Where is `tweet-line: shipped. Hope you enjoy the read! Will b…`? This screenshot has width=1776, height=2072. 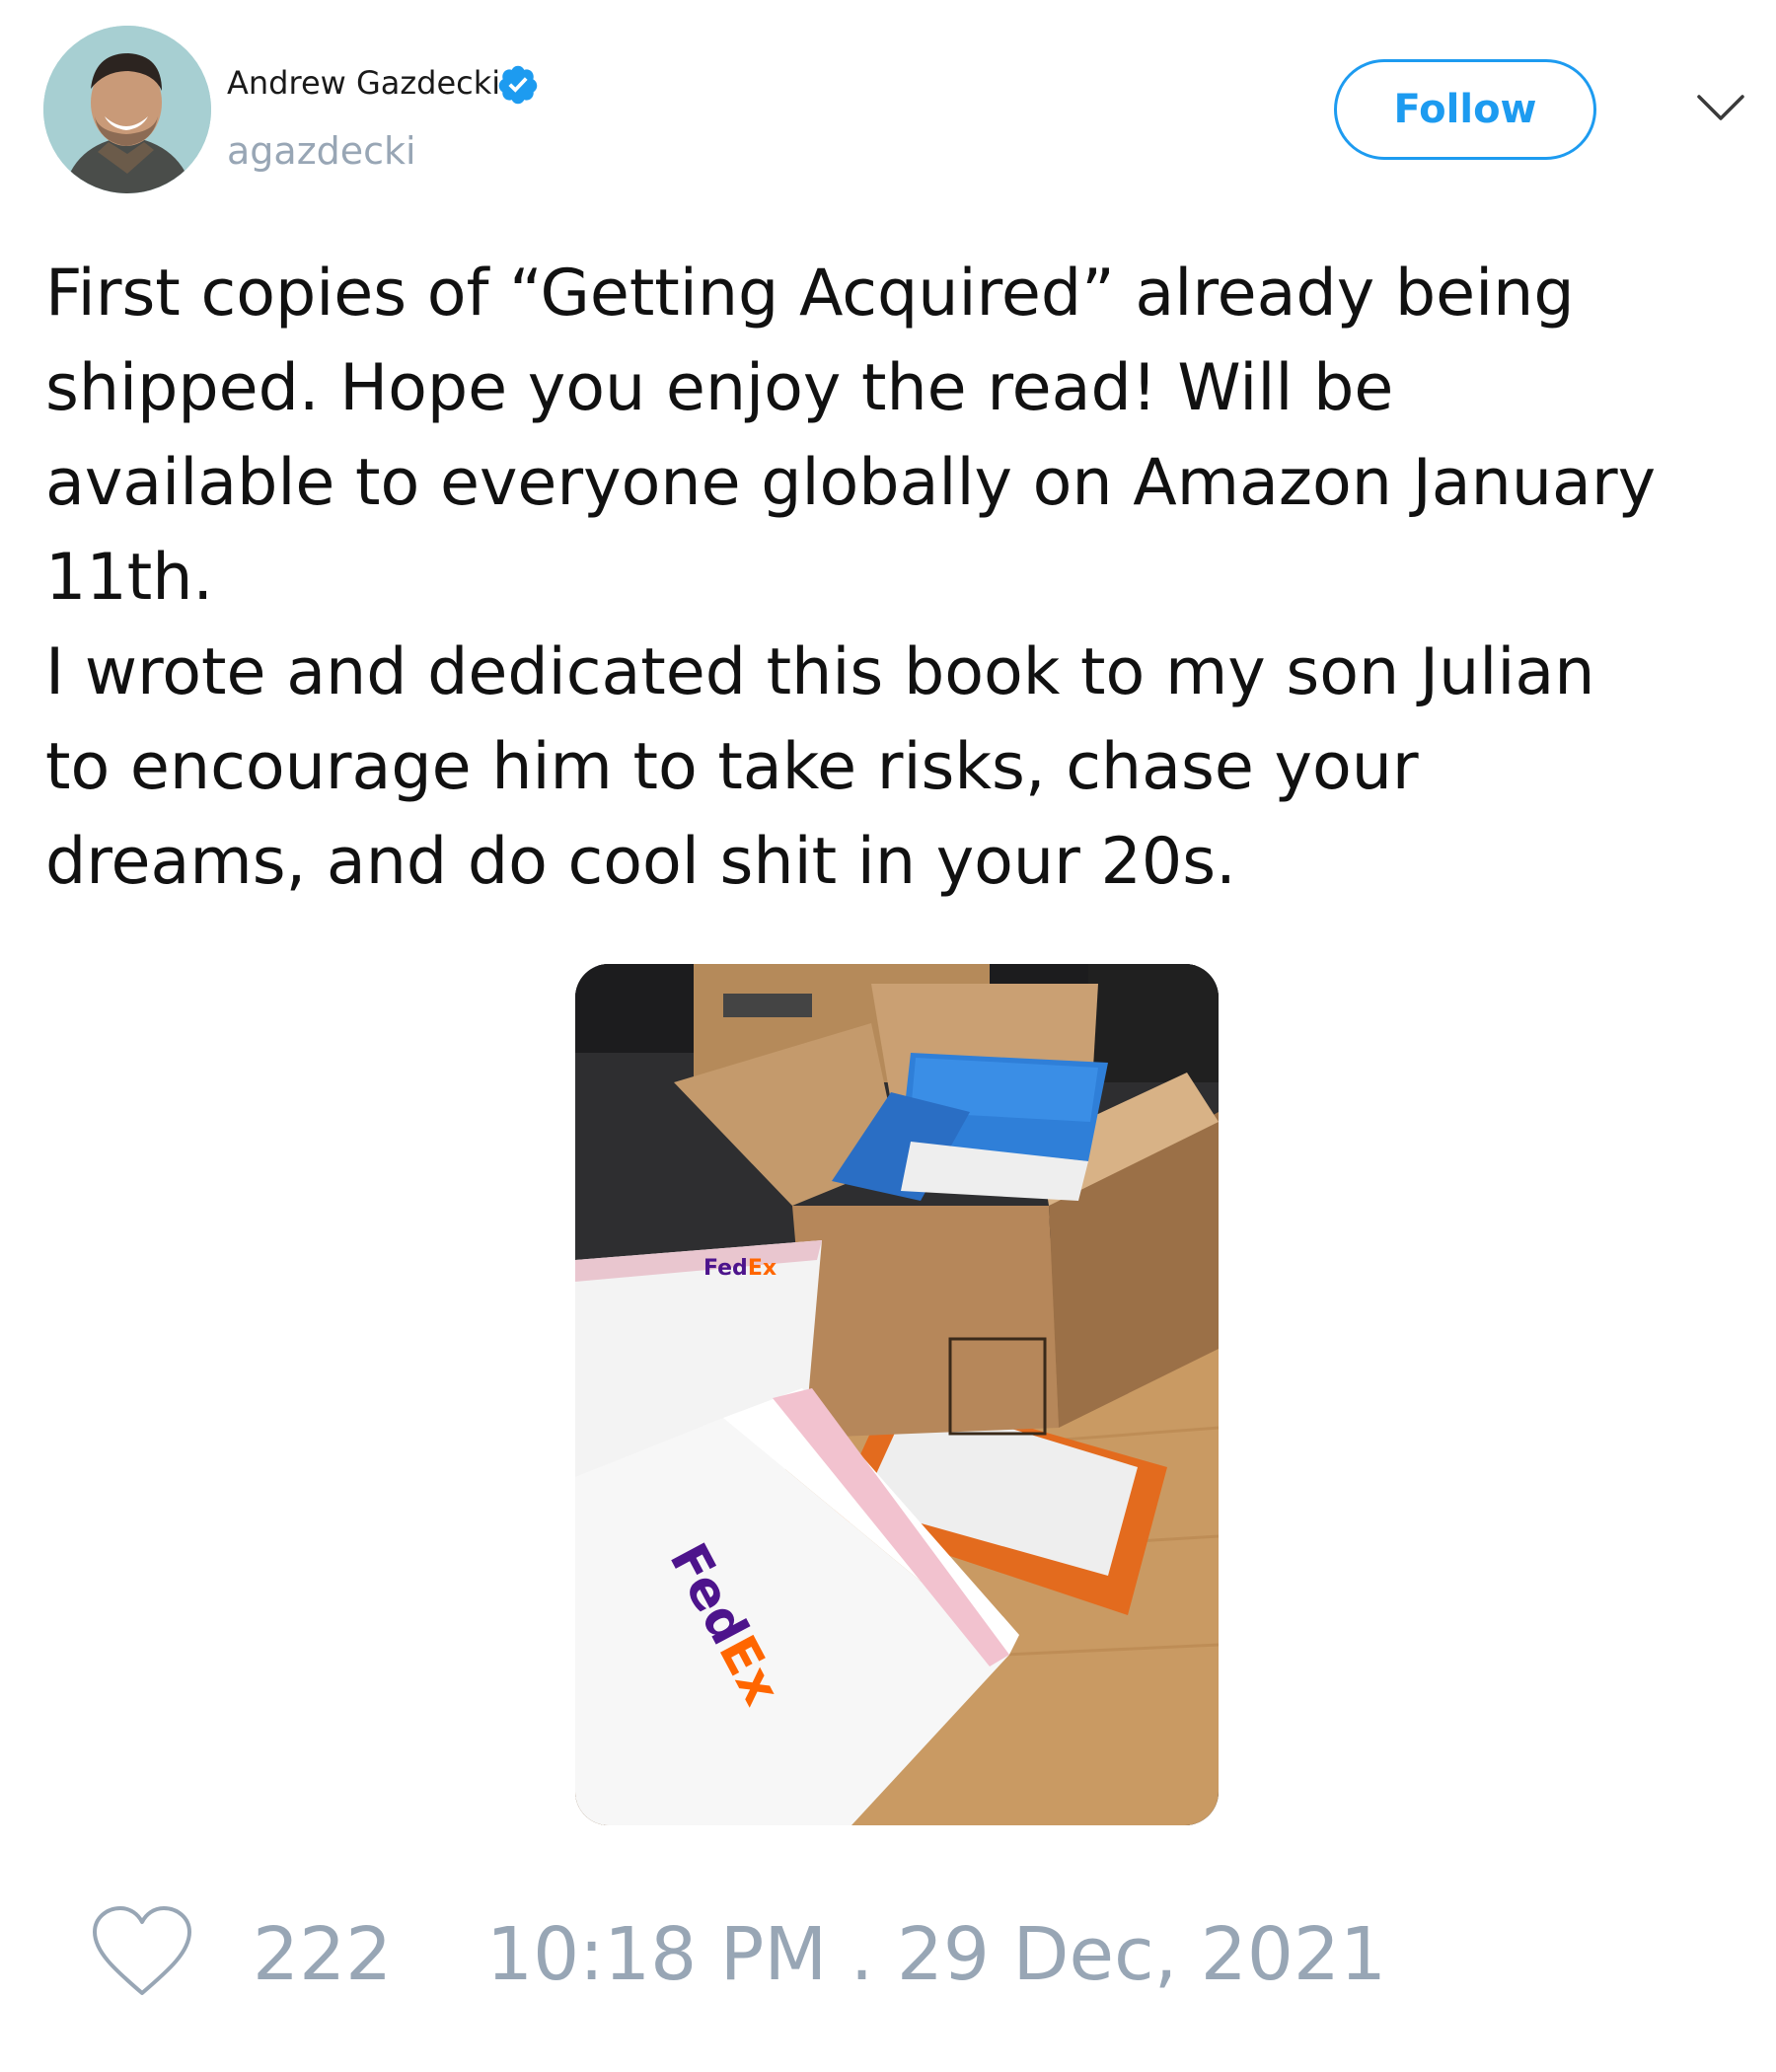
tweet-line: shipped. Hope you enjoy the read! Will b… is located at coordinates (720, 388).